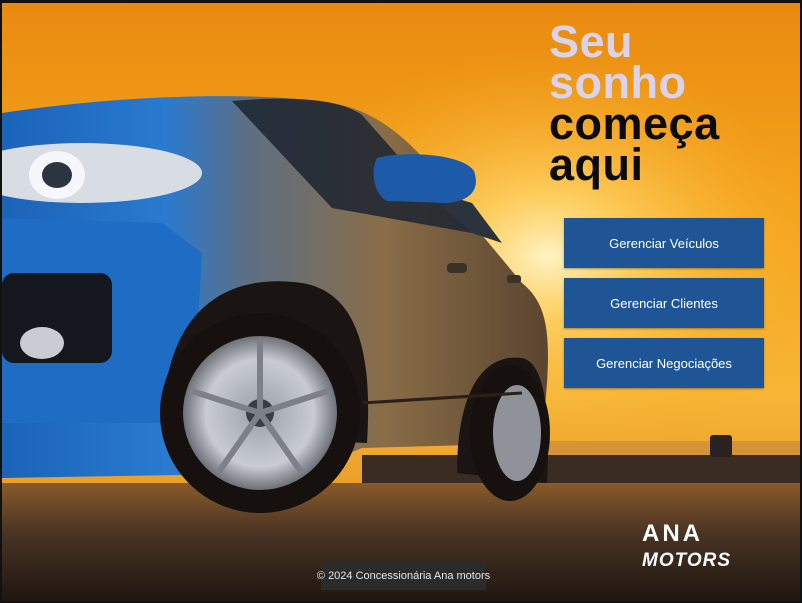  I want to click on brand-logo: ANA MOTORS, so click(686, 546).